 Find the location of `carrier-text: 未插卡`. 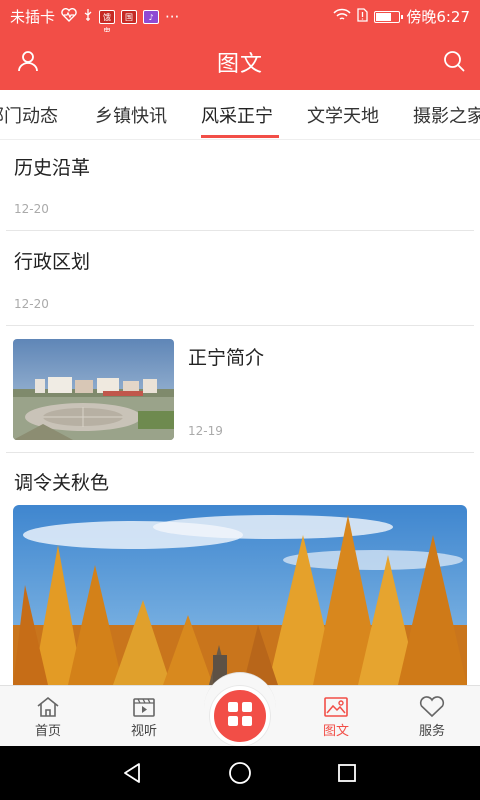

carrier-text: 未插卡 is located at coordinates (33, 17).